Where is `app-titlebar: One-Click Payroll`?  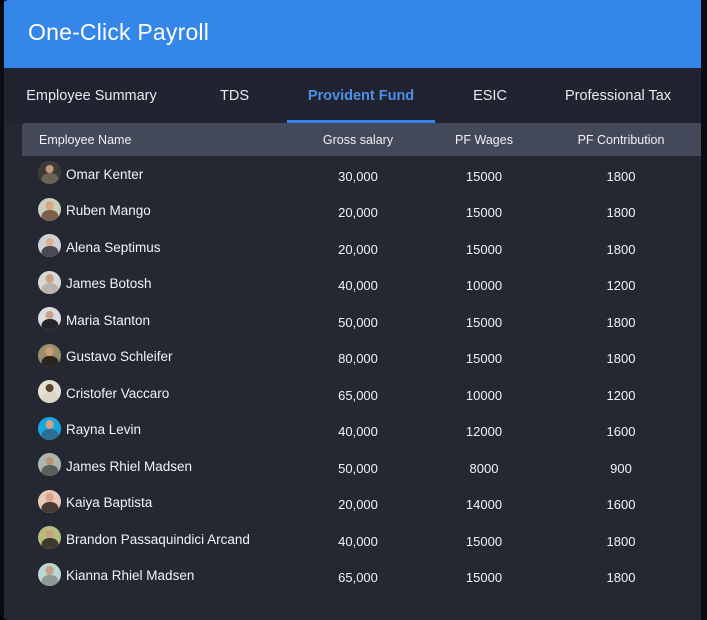
app-titlebar: One-Click Payroll is located at coordinates (353, 34).